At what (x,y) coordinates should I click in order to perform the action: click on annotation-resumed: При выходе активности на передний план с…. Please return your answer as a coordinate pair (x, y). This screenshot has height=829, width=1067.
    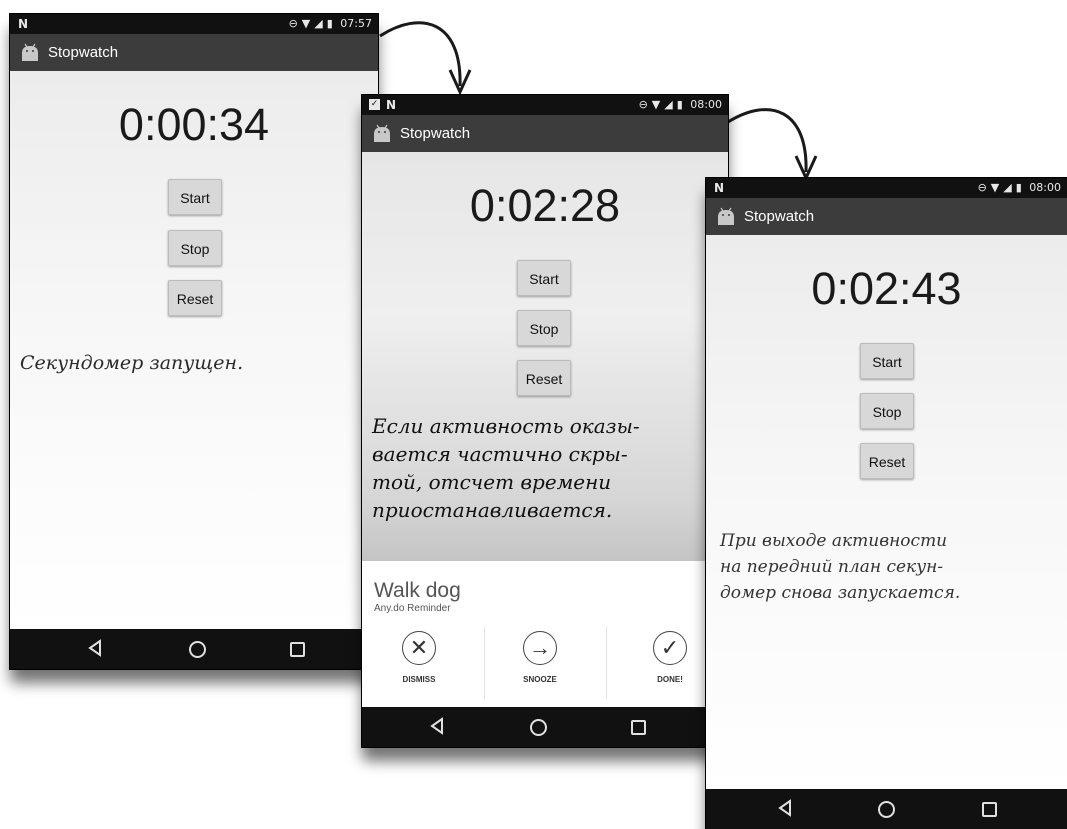
    Looking at the image, I should click on (840, 567).